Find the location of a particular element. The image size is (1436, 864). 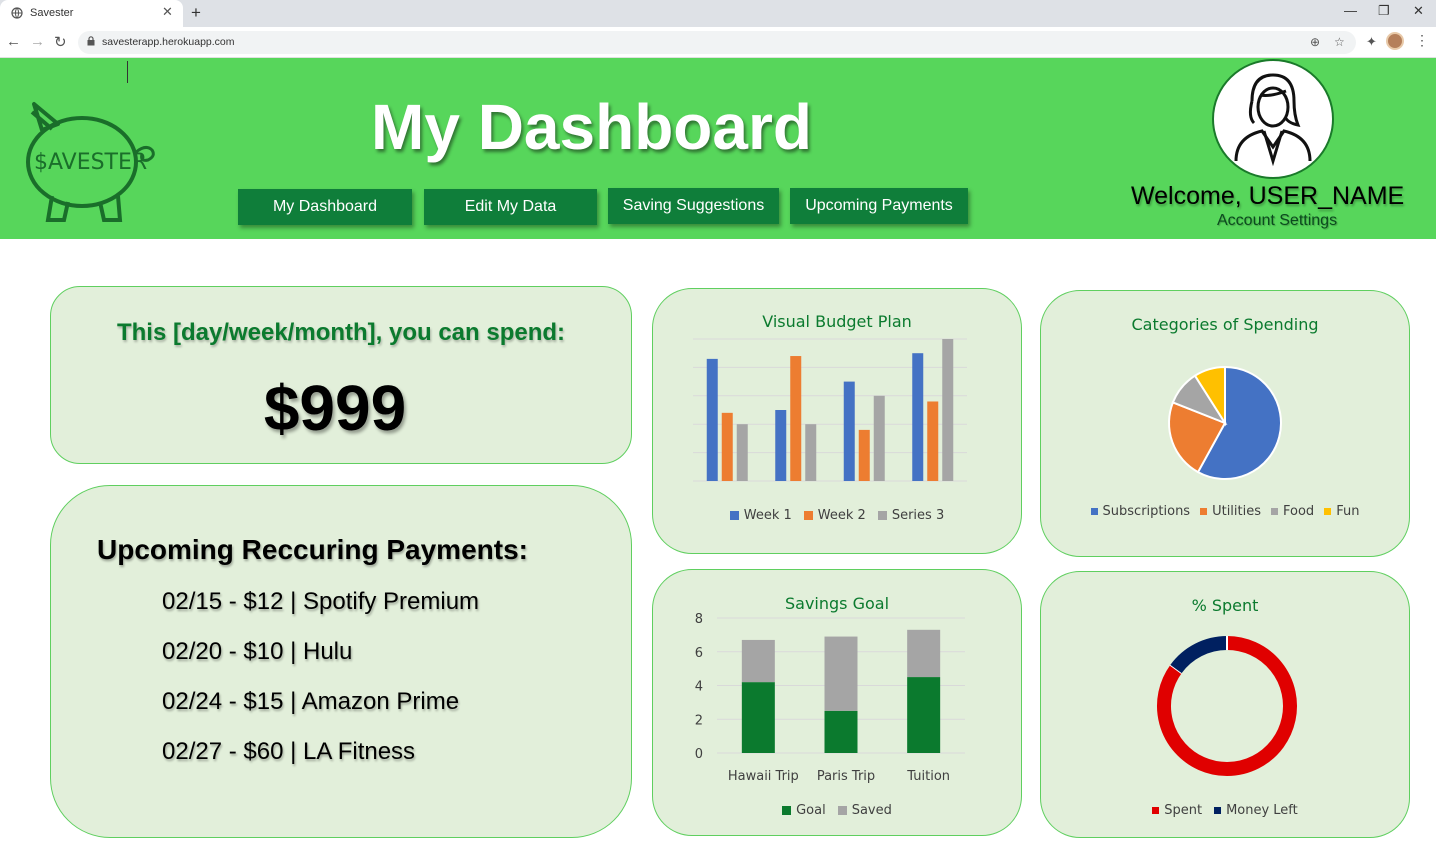

nav-my-dashboard-button: My Dashboard is located at coordinates (325, 207).